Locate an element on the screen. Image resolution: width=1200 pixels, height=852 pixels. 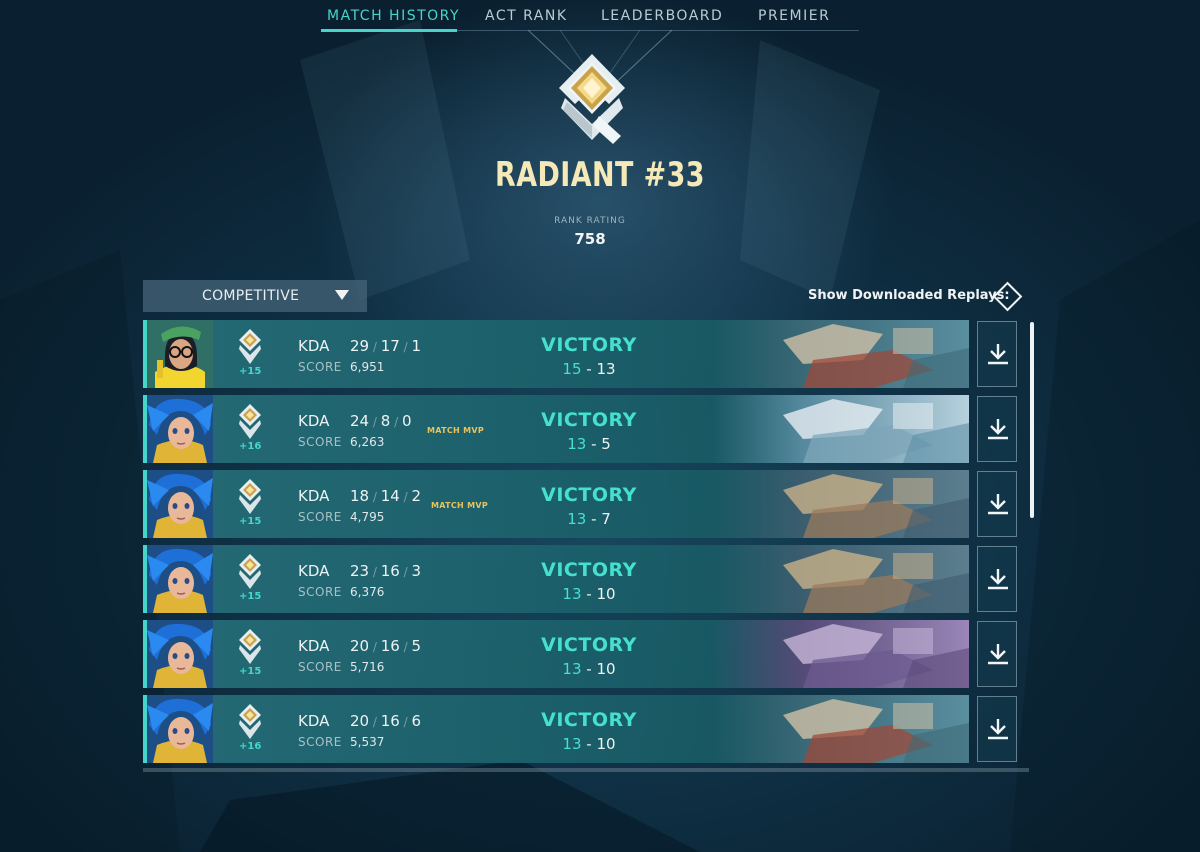
kda-value: 20 / 16 / 5 is located at coordinates (385, 646).